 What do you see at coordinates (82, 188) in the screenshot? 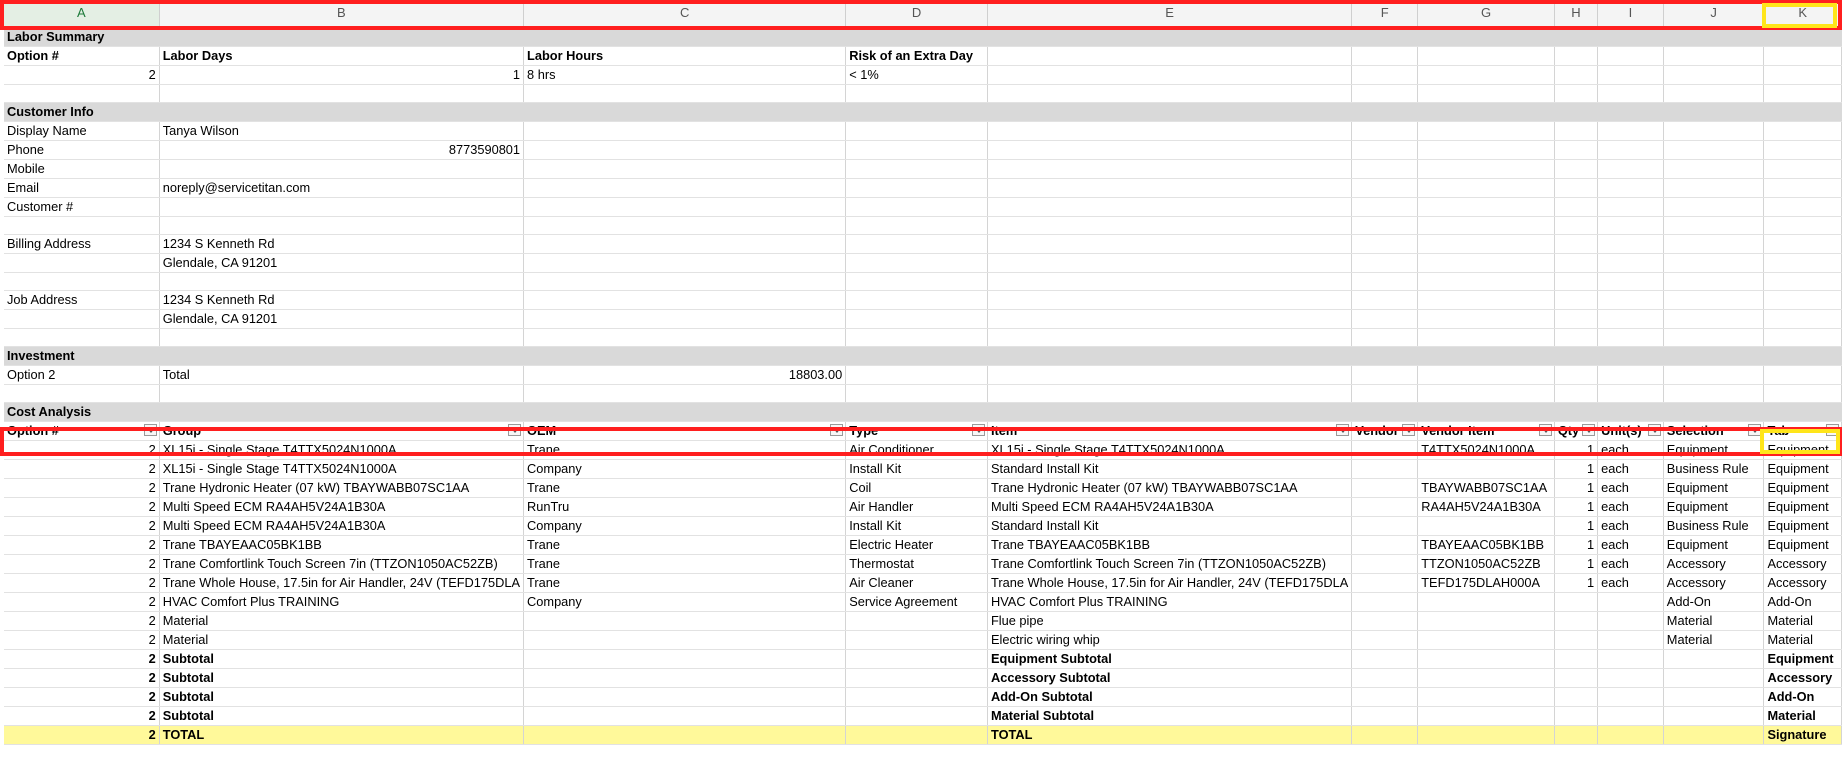
I see `email-label: Email` at bounding box center [82, 188].